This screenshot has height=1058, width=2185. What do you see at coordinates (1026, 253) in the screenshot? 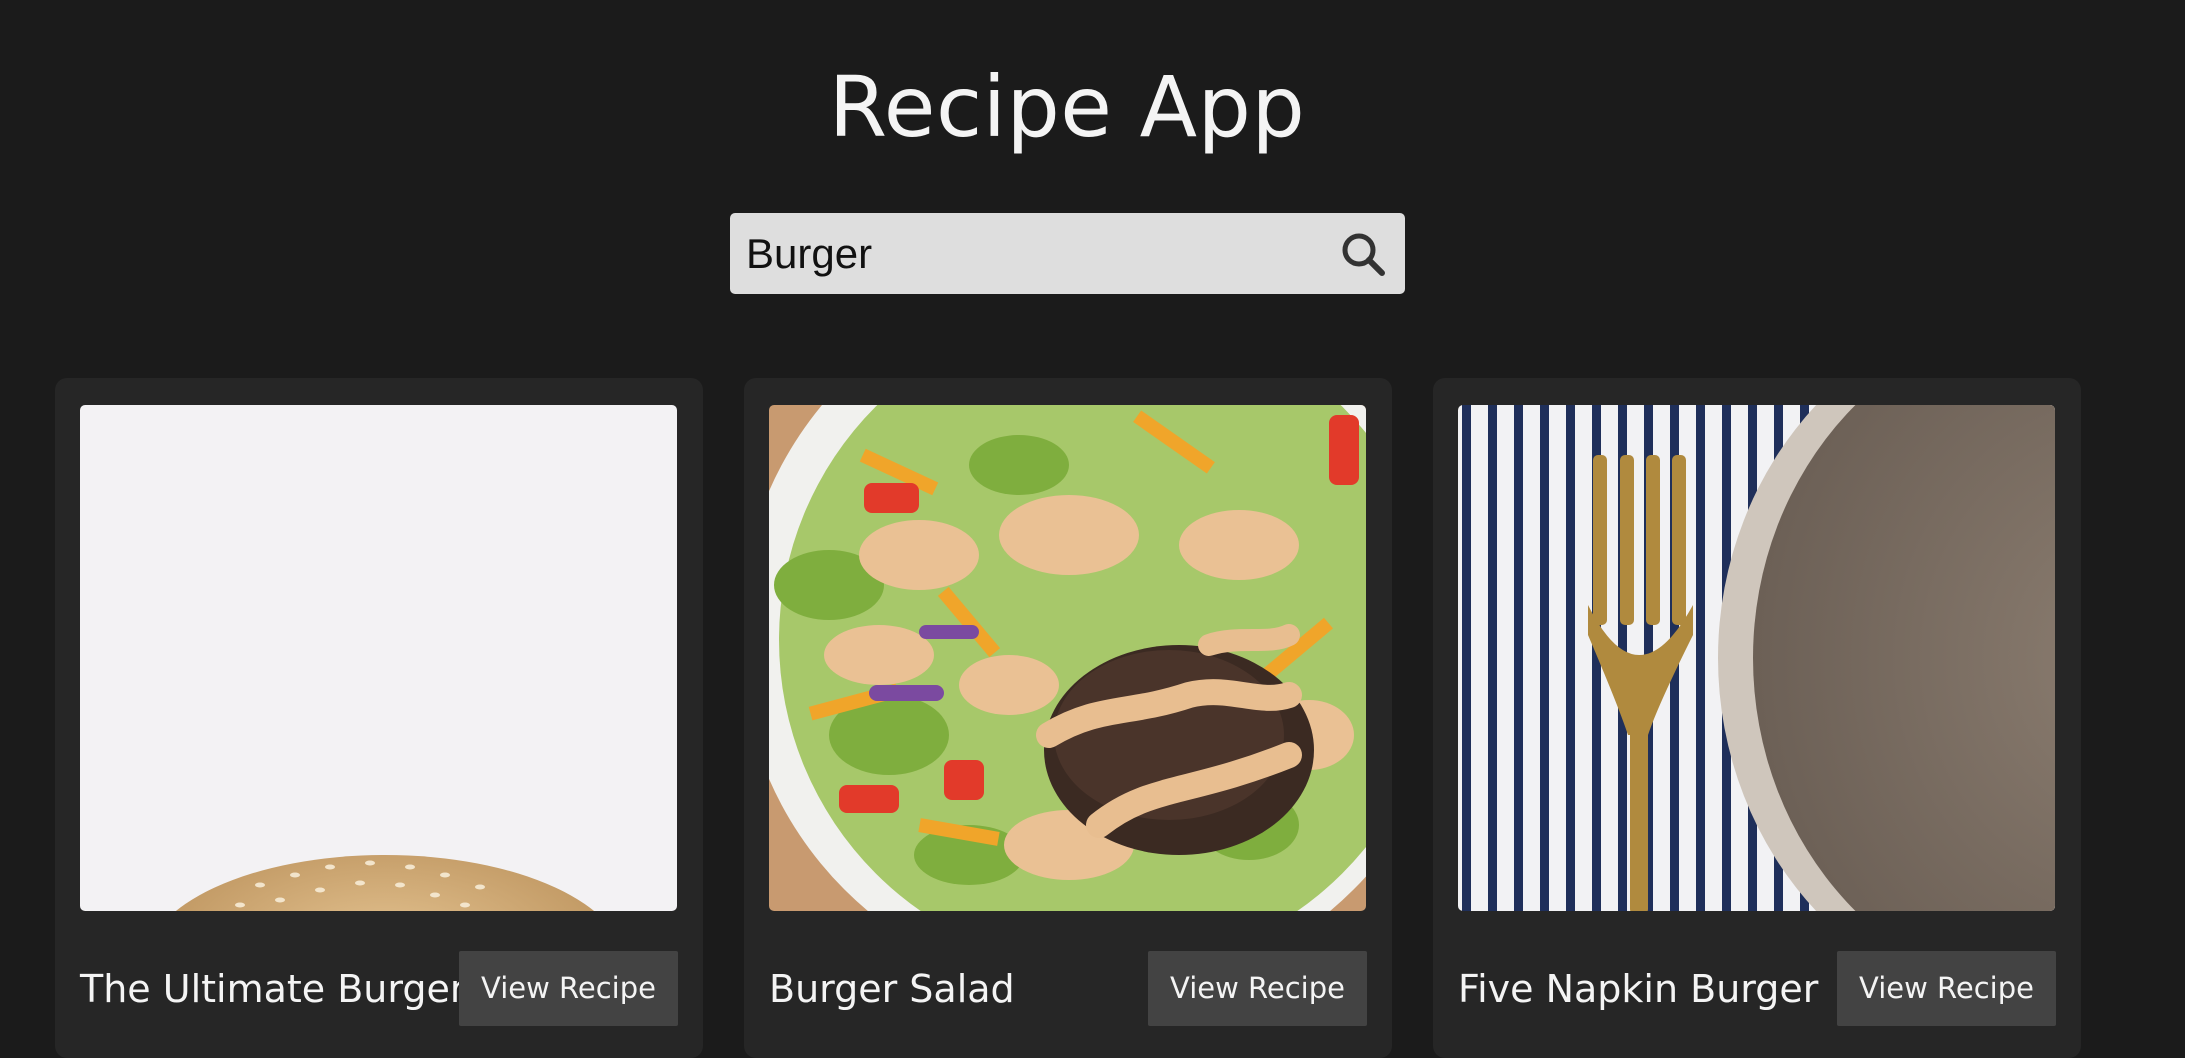
I see `search-input` at bounding box center [1026, 253].